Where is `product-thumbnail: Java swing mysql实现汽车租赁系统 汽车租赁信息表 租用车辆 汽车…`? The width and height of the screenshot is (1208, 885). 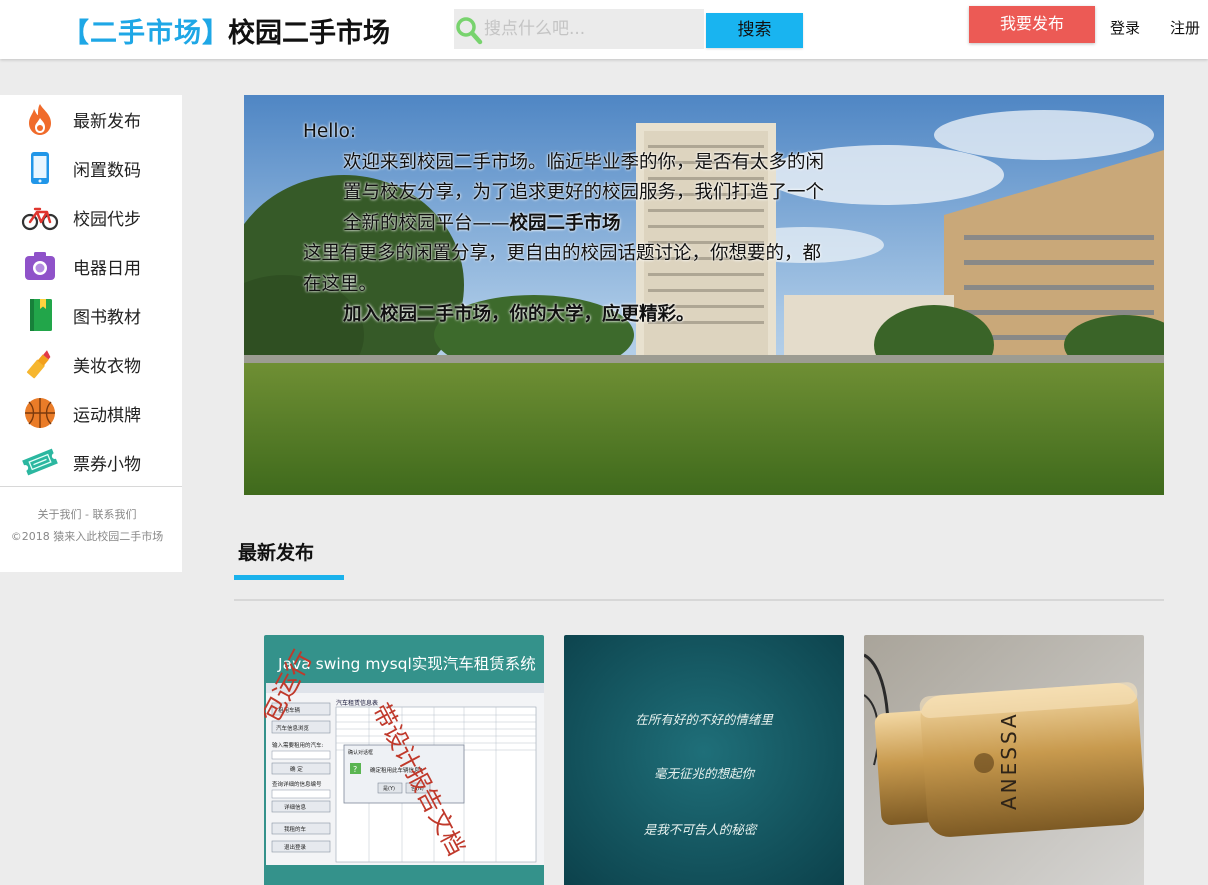 product-thumbnail: Java swing mysql实现汽车租赁系统 汽车租赁信息表 租用车辆 汽车… is located at coordinates (404, 760).